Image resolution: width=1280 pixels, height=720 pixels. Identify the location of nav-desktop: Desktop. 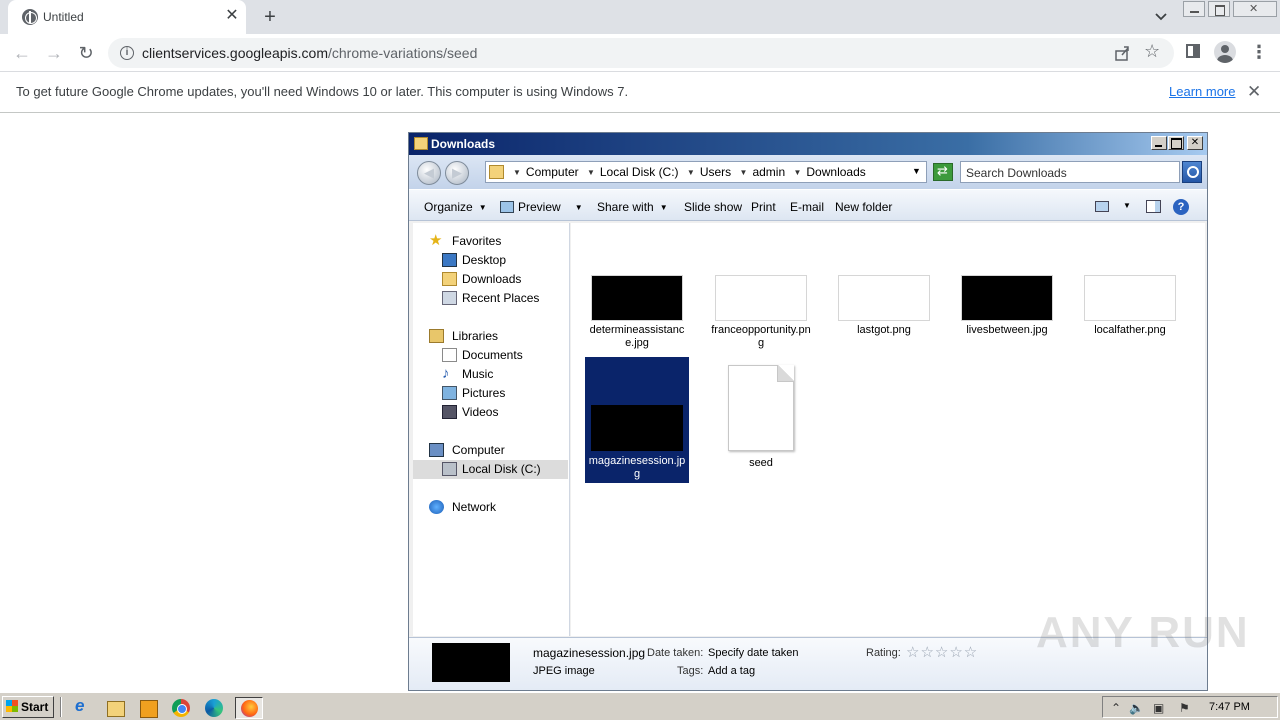
(490, 260).